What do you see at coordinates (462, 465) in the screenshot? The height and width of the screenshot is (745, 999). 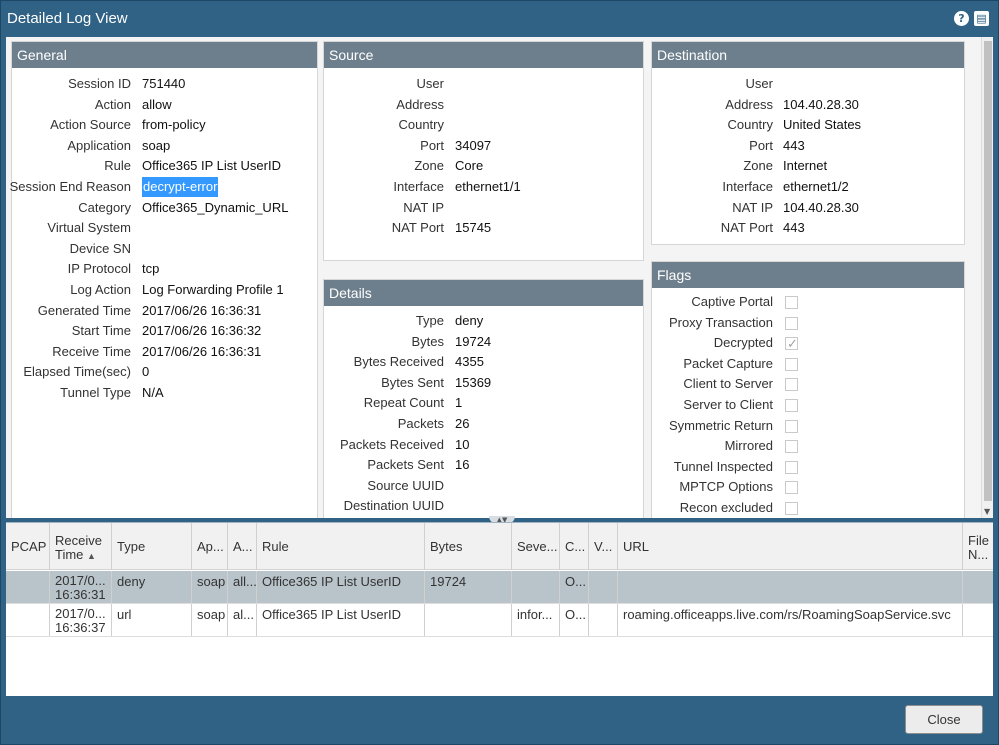 I see `details-field-value: 16` at bounding box center [462, 465].